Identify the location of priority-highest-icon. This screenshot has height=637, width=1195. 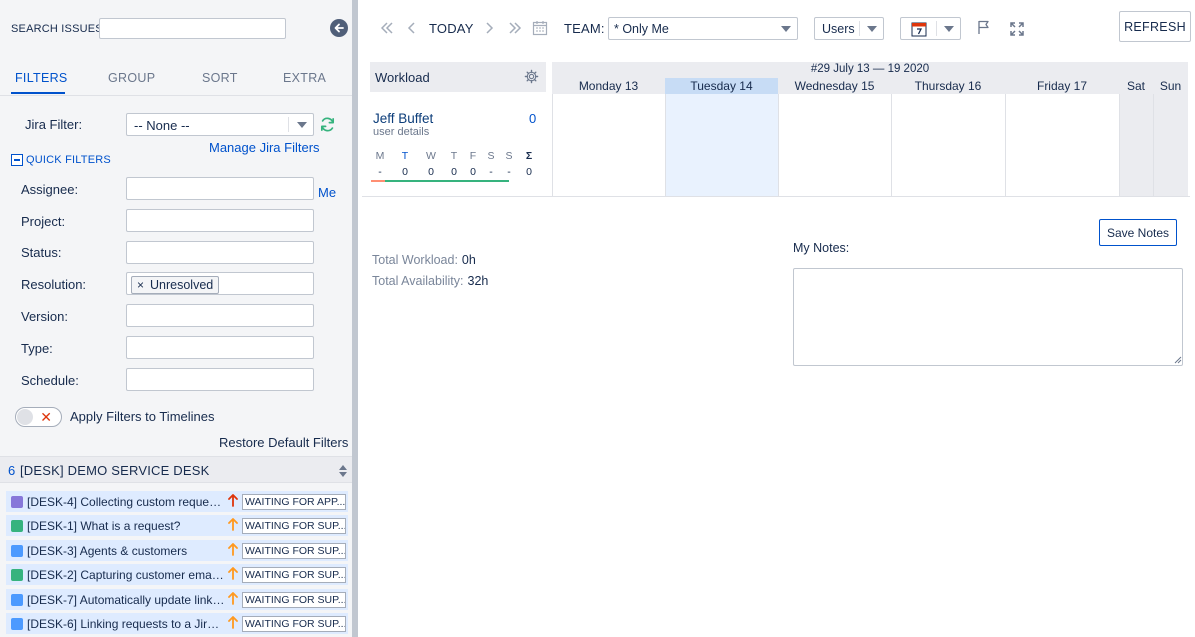
(233, 500).